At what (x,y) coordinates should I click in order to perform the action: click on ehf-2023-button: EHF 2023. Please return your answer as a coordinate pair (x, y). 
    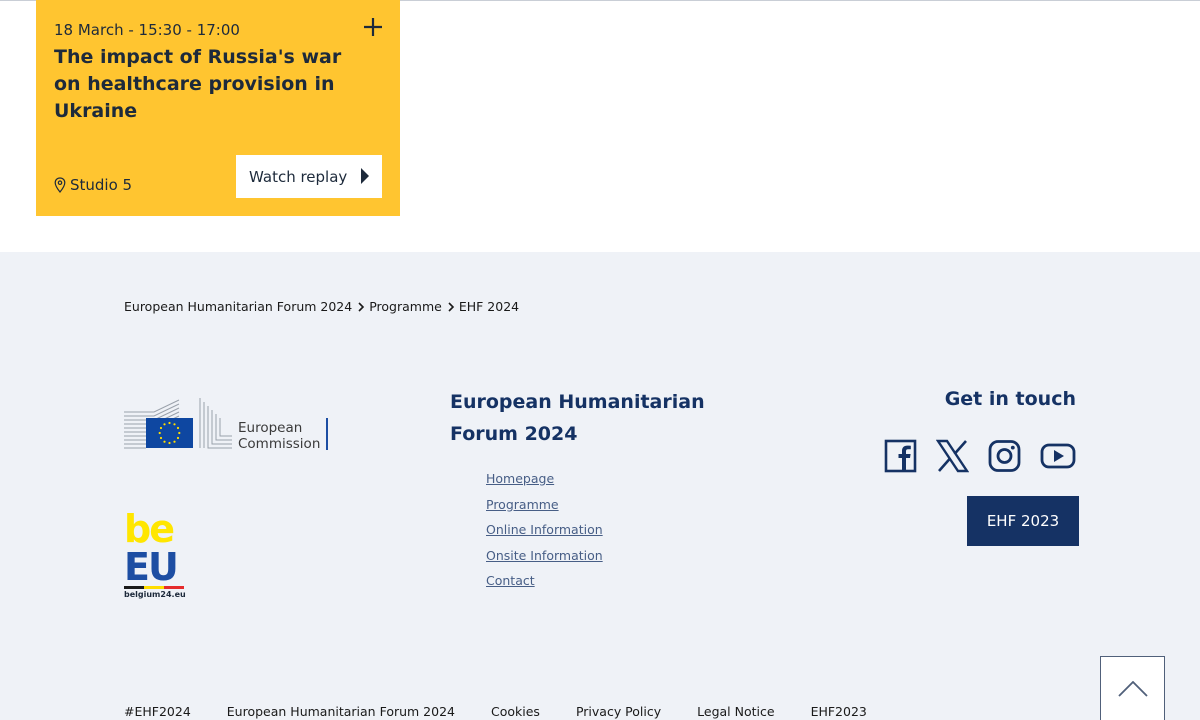
    Looking at the image, I should click on (1023, 521).